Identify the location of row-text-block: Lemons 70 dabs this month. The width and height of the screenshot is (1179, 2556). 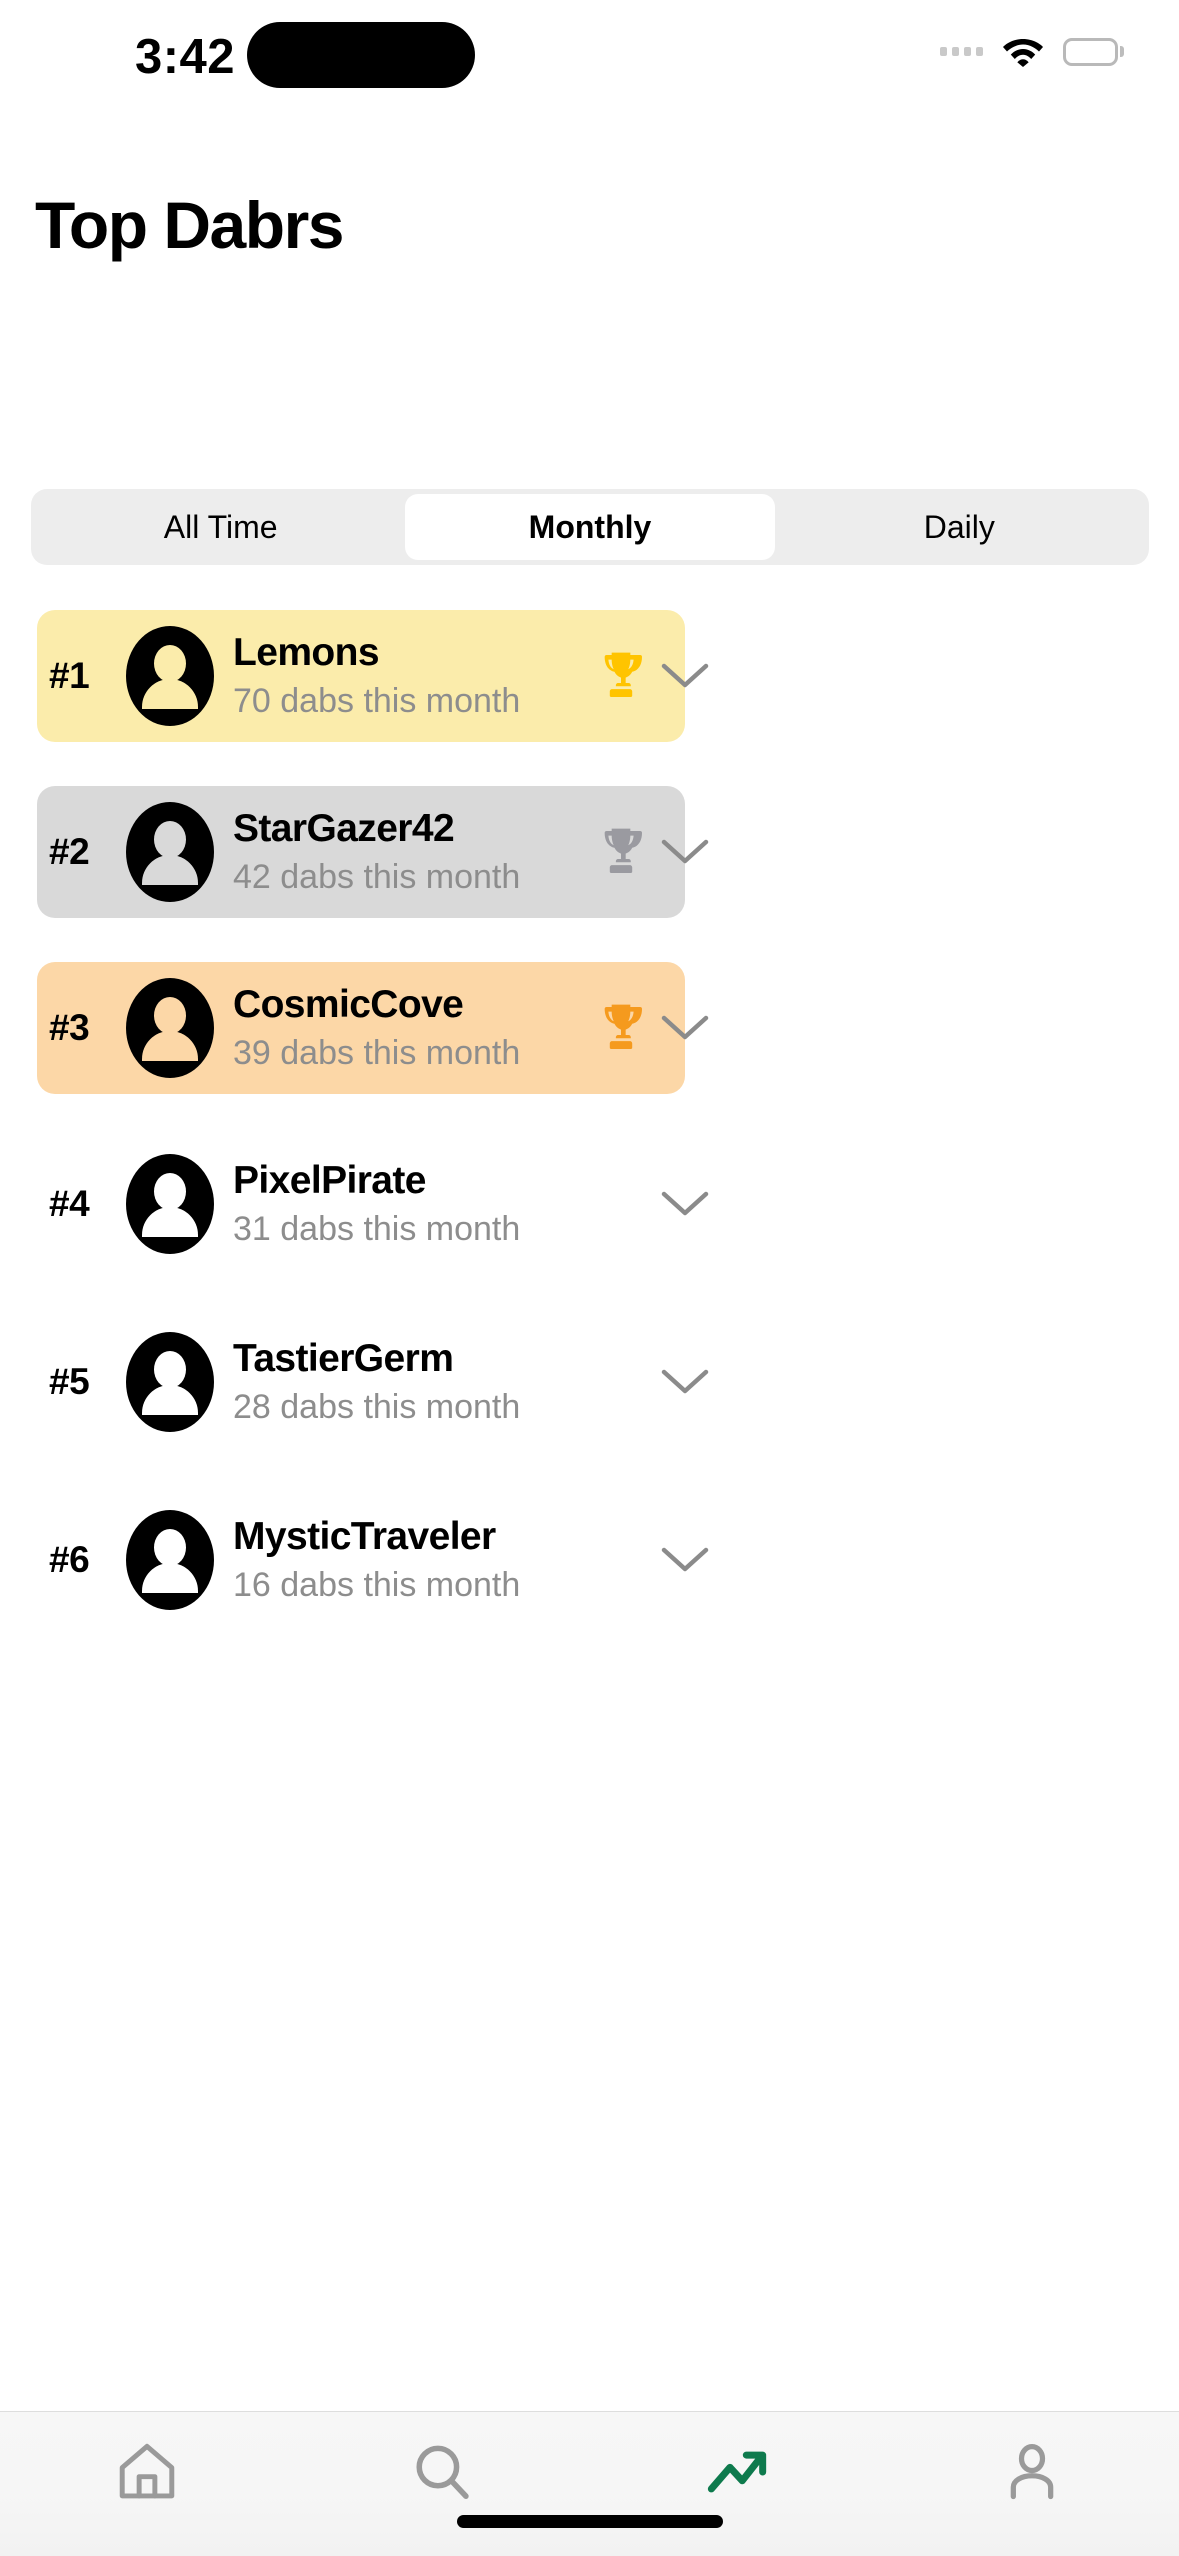
(376, 676).